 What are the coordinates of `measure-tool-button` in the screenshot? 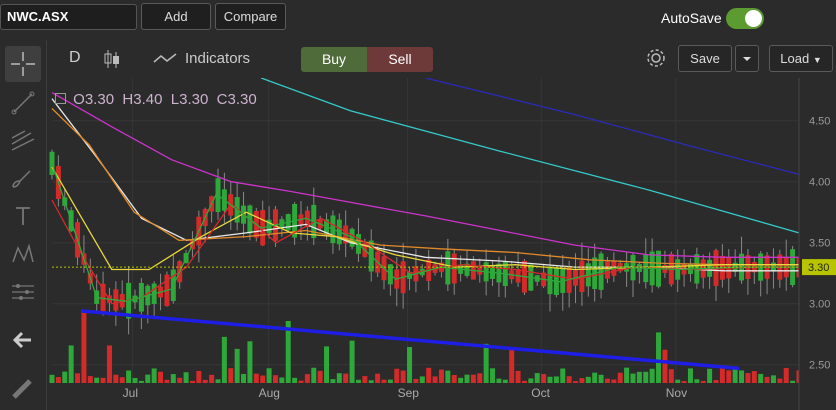 It's located at (23, 292).